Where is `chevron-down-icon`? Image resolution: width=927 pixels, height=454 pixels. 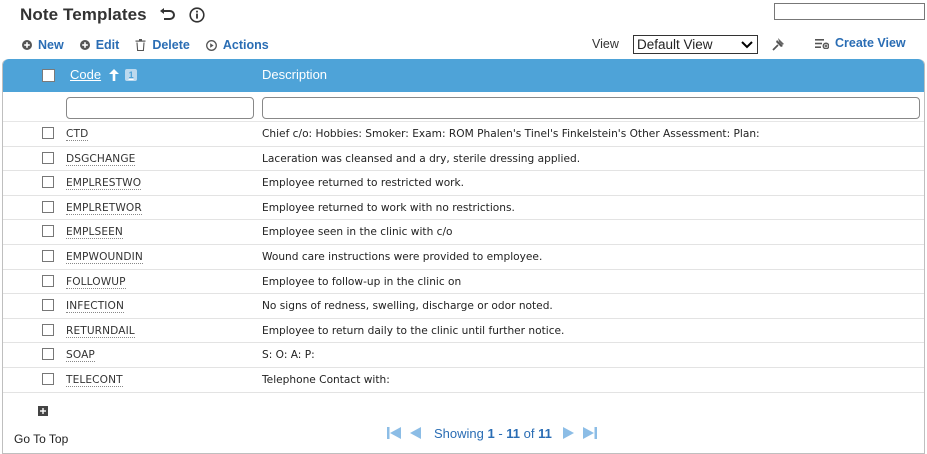 chevron-down-icon is located at coordinates (747, 44).